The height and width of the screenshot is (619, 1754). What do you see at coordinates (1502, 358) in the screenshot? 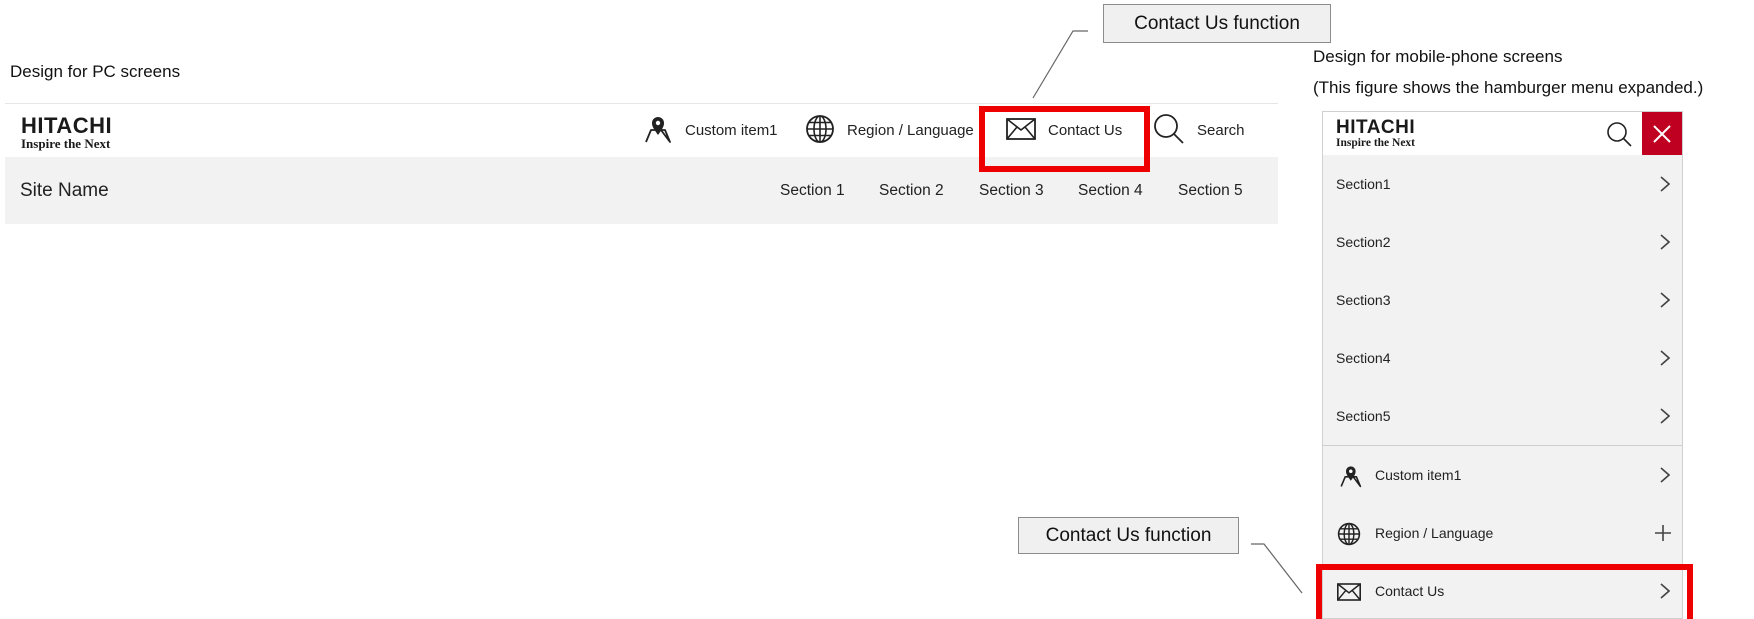
I see `mobile-section-4: Section4` at bounding box center [1502, 358].